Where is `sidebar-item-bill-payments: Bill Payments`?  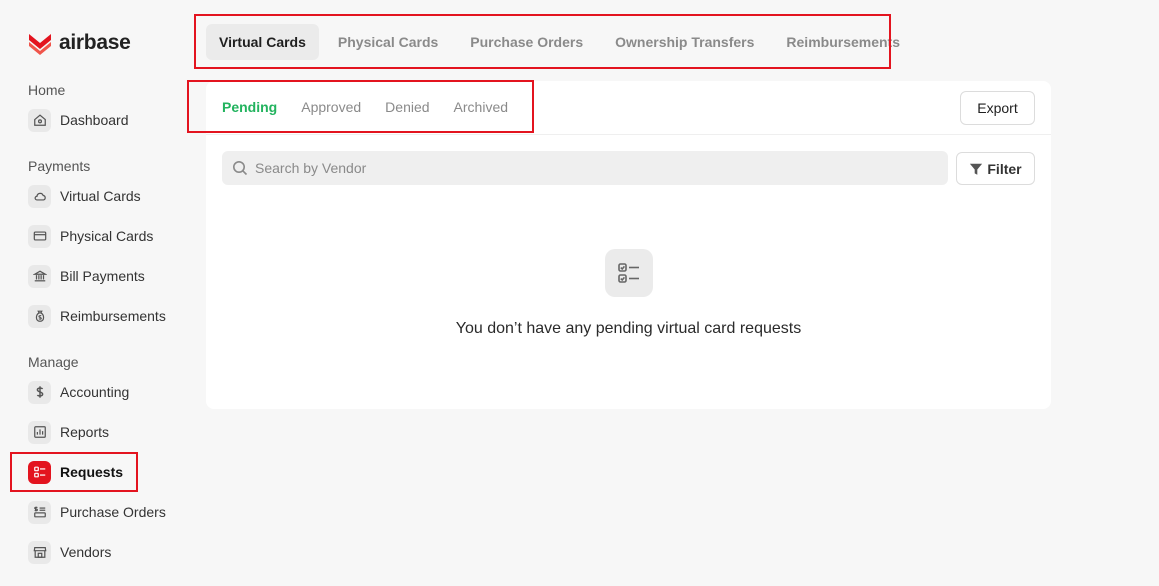 sidebar-item-bill-payments: Bill Payments is located at coordinates (86, 276).